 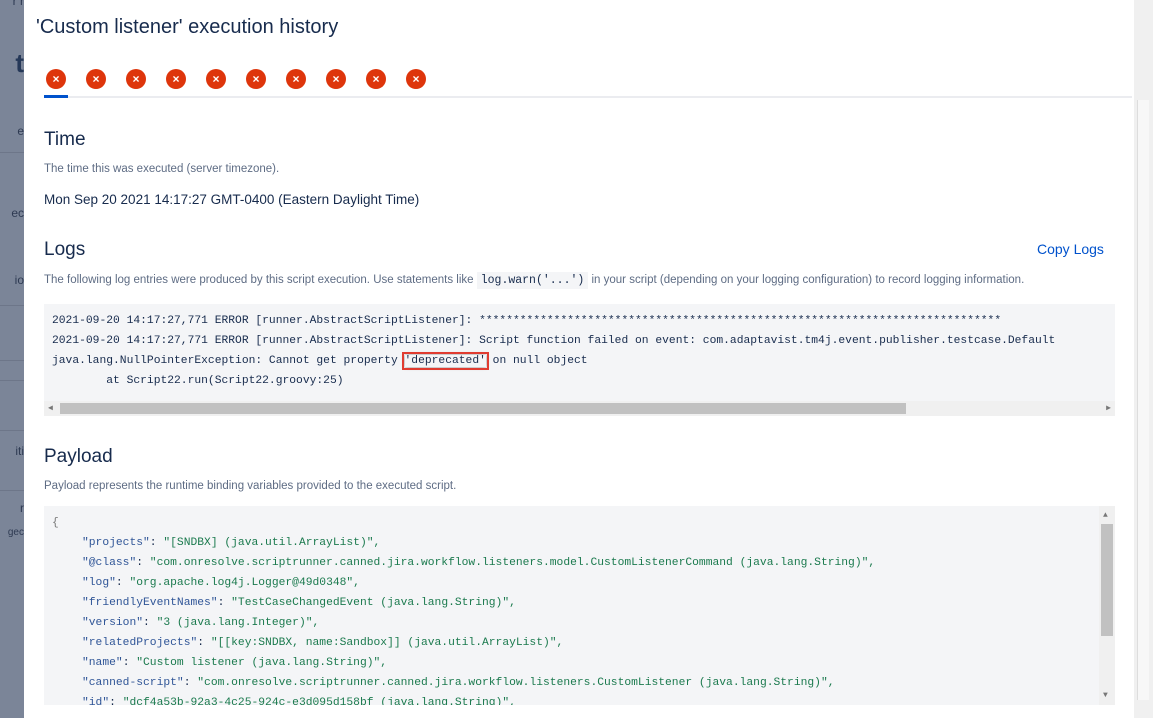 I want to click on copy-logs-button: Copy Logs, so click(x=1070, y=249).